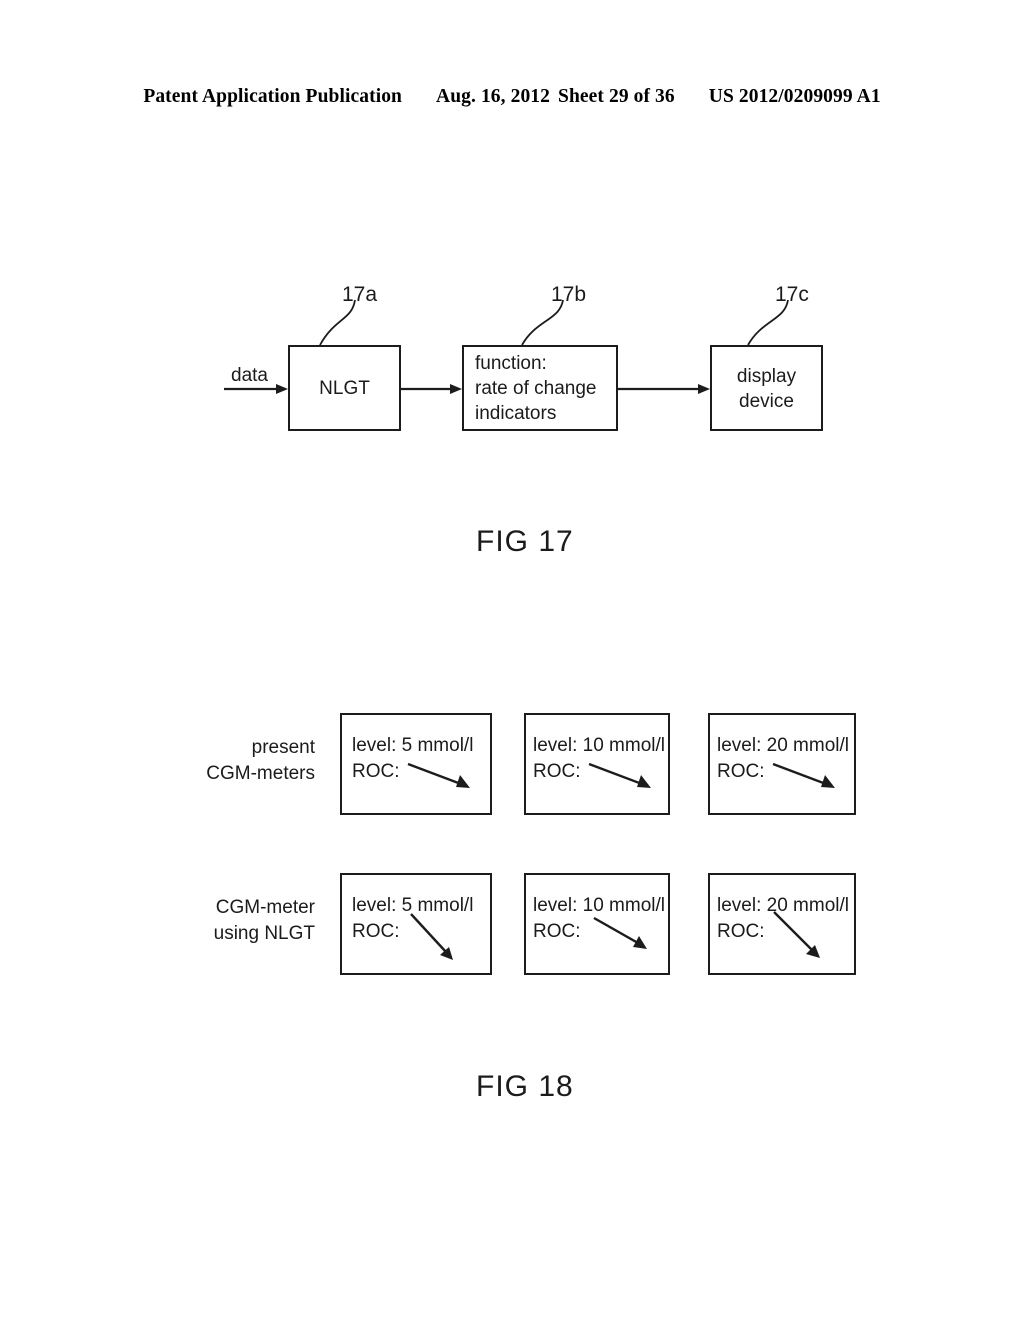  What do you see at coordinates (557, 931) in the screenshot?
I see `cell-row2-col2-roc: ROC:` at bounding box center [557, 931].